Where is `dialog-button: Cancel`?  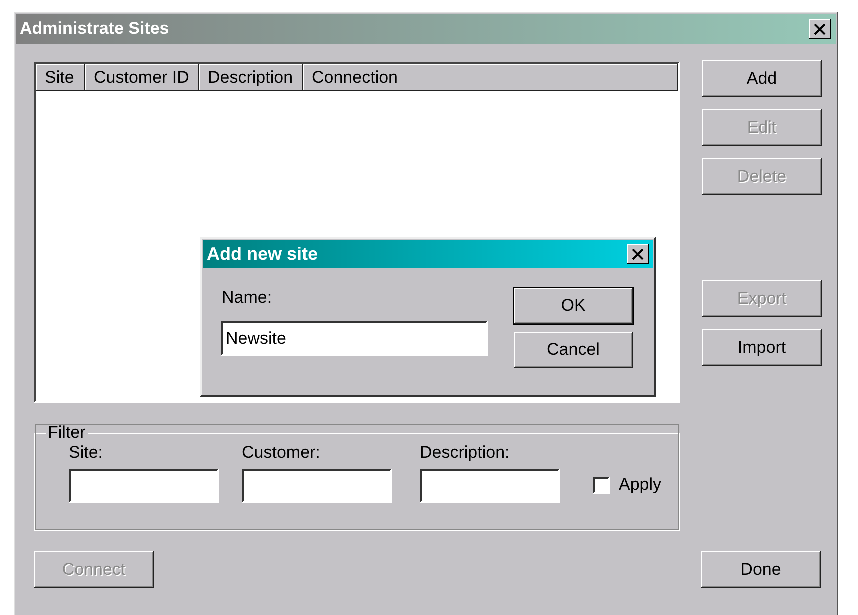
dialog-button: Cancel is located at coordinates (573, 350).